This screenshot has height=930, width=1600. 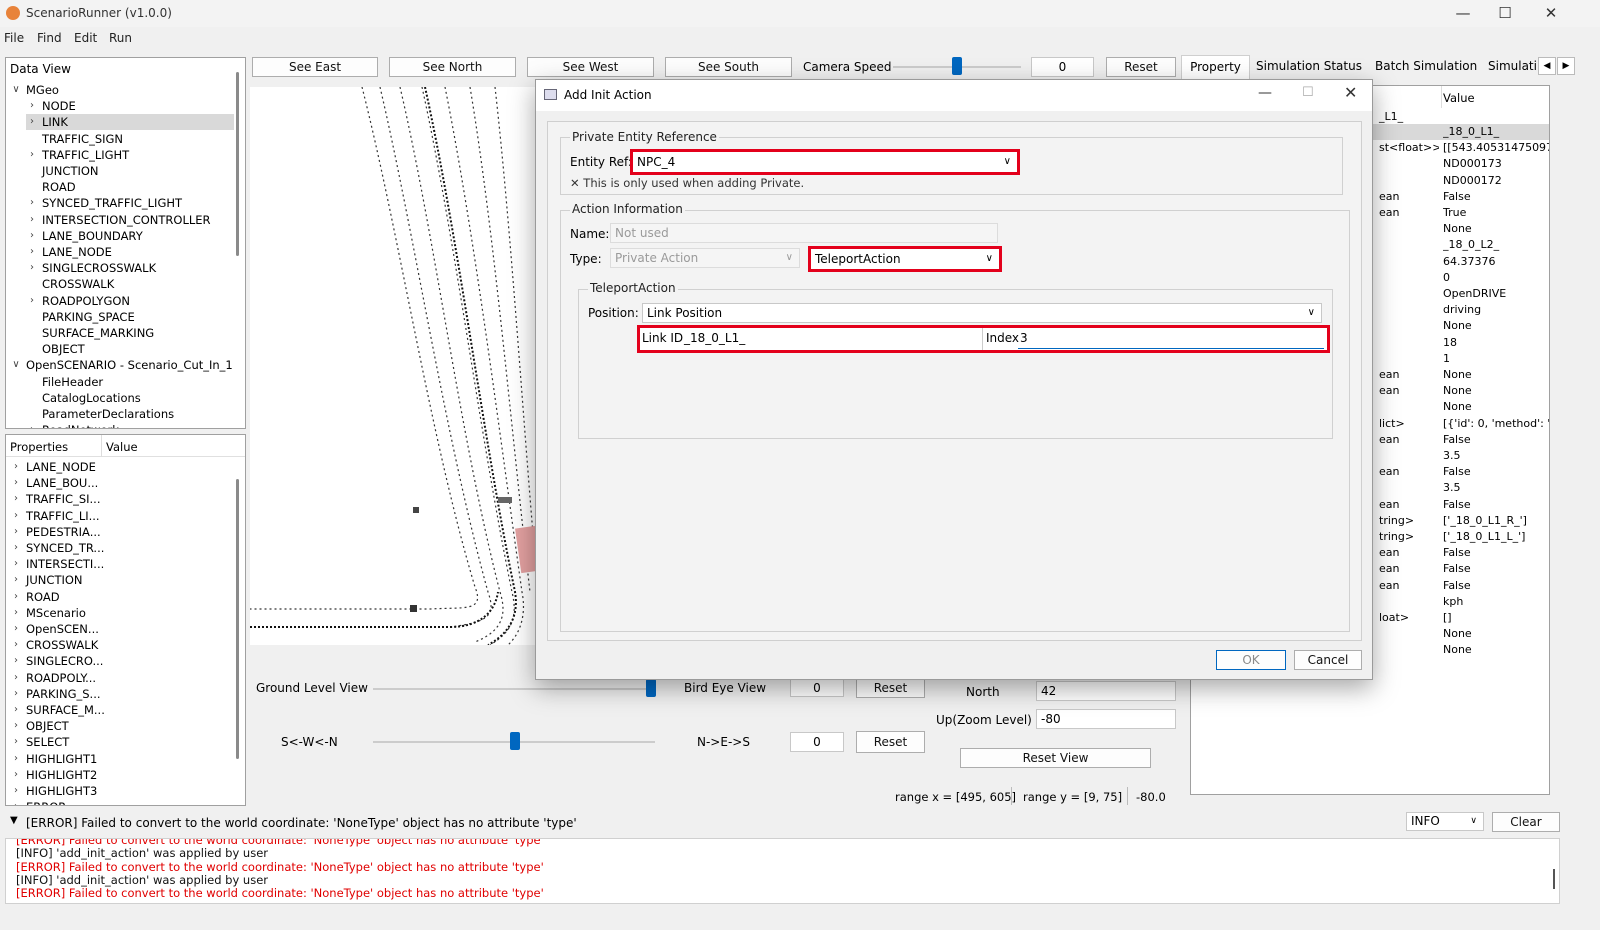 I want to click on entity-ref-select: NPC_4 ∨, so click(x=825, y=162).